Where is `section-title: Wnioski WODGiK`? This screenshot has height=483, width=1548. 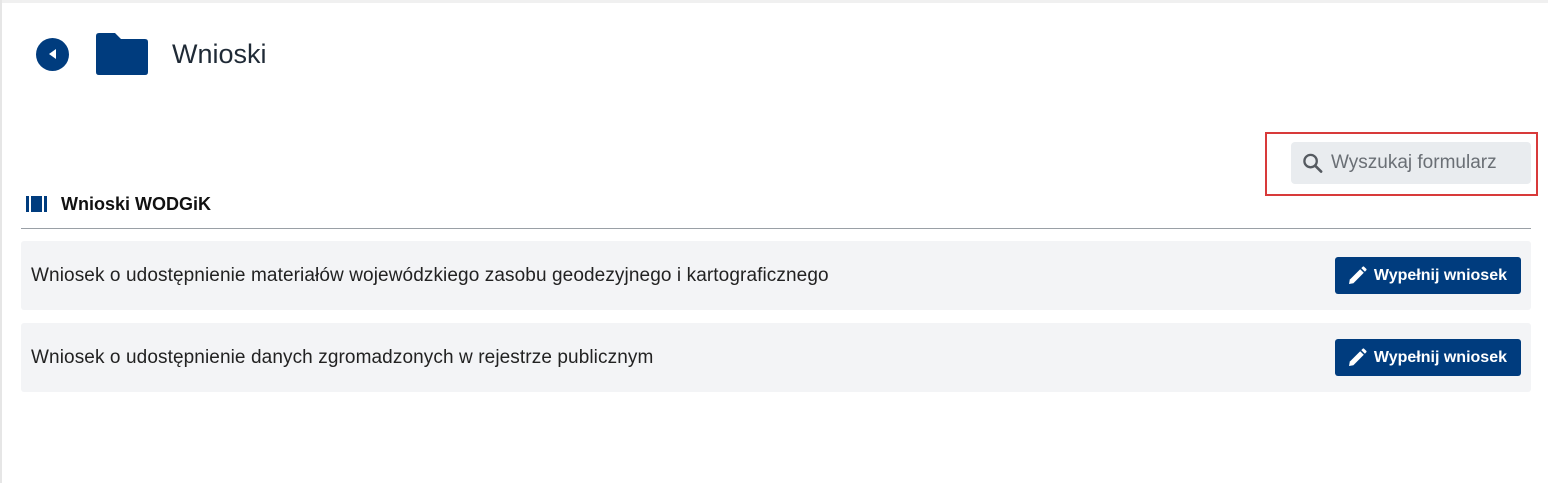 section-title: Wnioski WODGiK is located at coordinates (136, 203).